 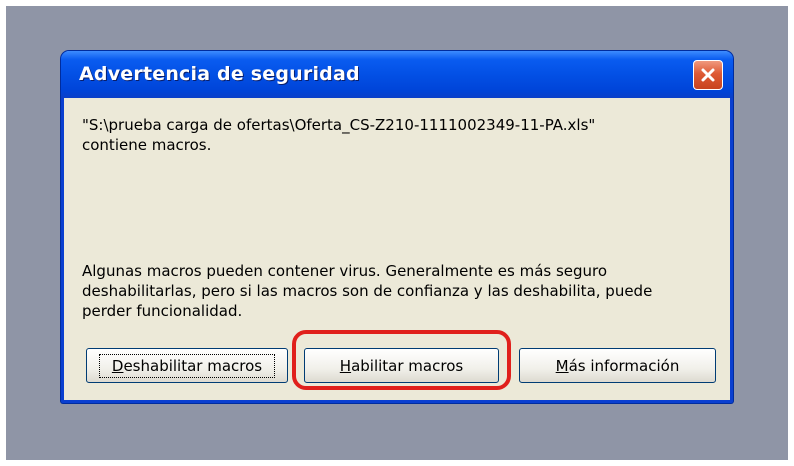 What do you see at coordinates (624, 365) in the screenshot?
I see `info-label-rest: ás información` at bounding box center [624, 365].